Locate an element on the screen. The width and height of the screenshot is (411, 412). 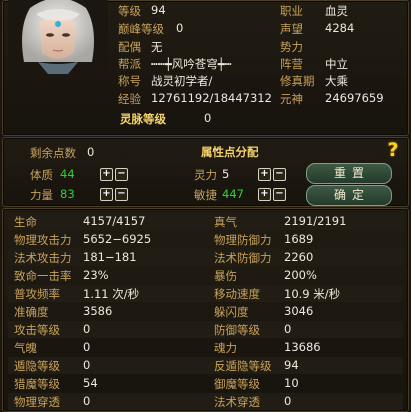
title-value: 战灵初学者/ is located at coordinates (182, 81).